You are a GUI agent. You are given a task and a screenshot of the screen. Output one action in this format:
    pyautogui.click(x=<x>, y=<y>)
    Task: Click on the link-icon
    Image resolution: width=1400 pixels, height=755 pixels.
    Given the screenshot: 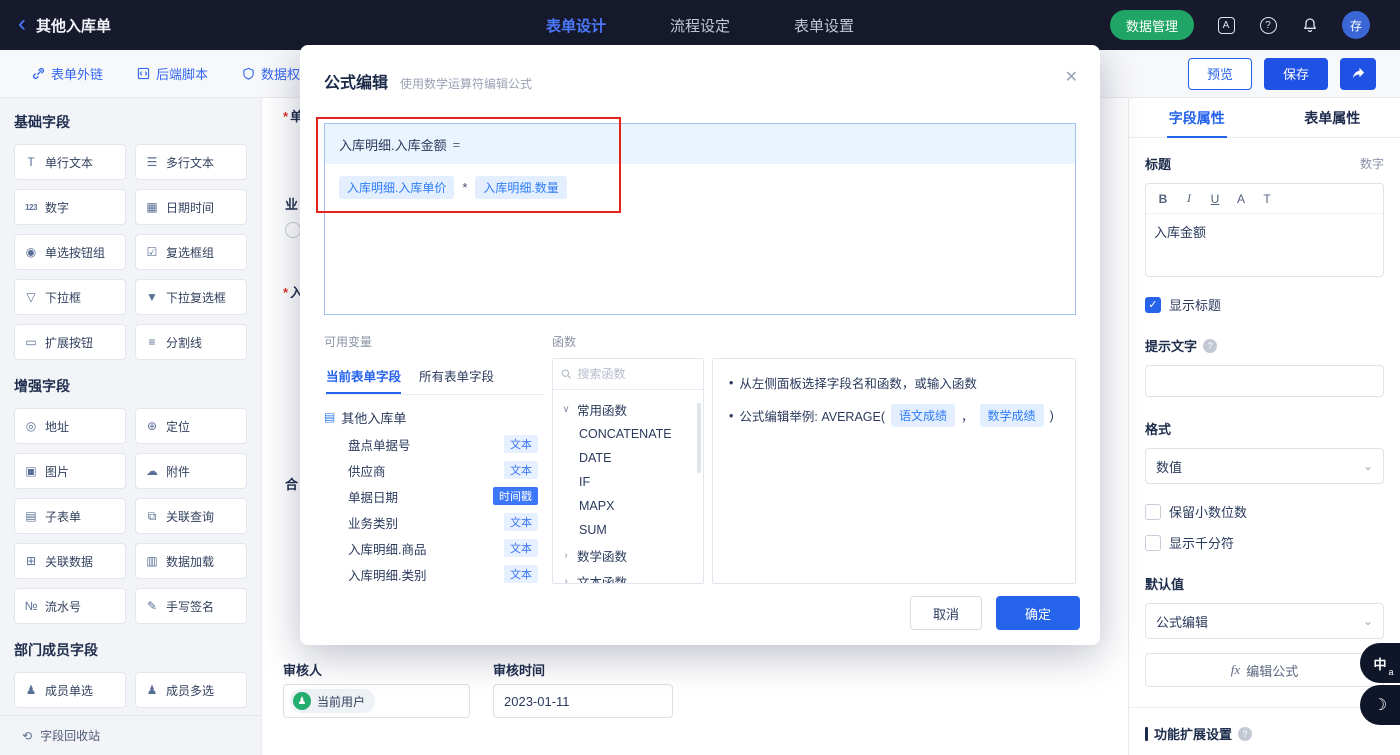 What is the action you would take?
    pyautogui.click(x=38, y=73)
    